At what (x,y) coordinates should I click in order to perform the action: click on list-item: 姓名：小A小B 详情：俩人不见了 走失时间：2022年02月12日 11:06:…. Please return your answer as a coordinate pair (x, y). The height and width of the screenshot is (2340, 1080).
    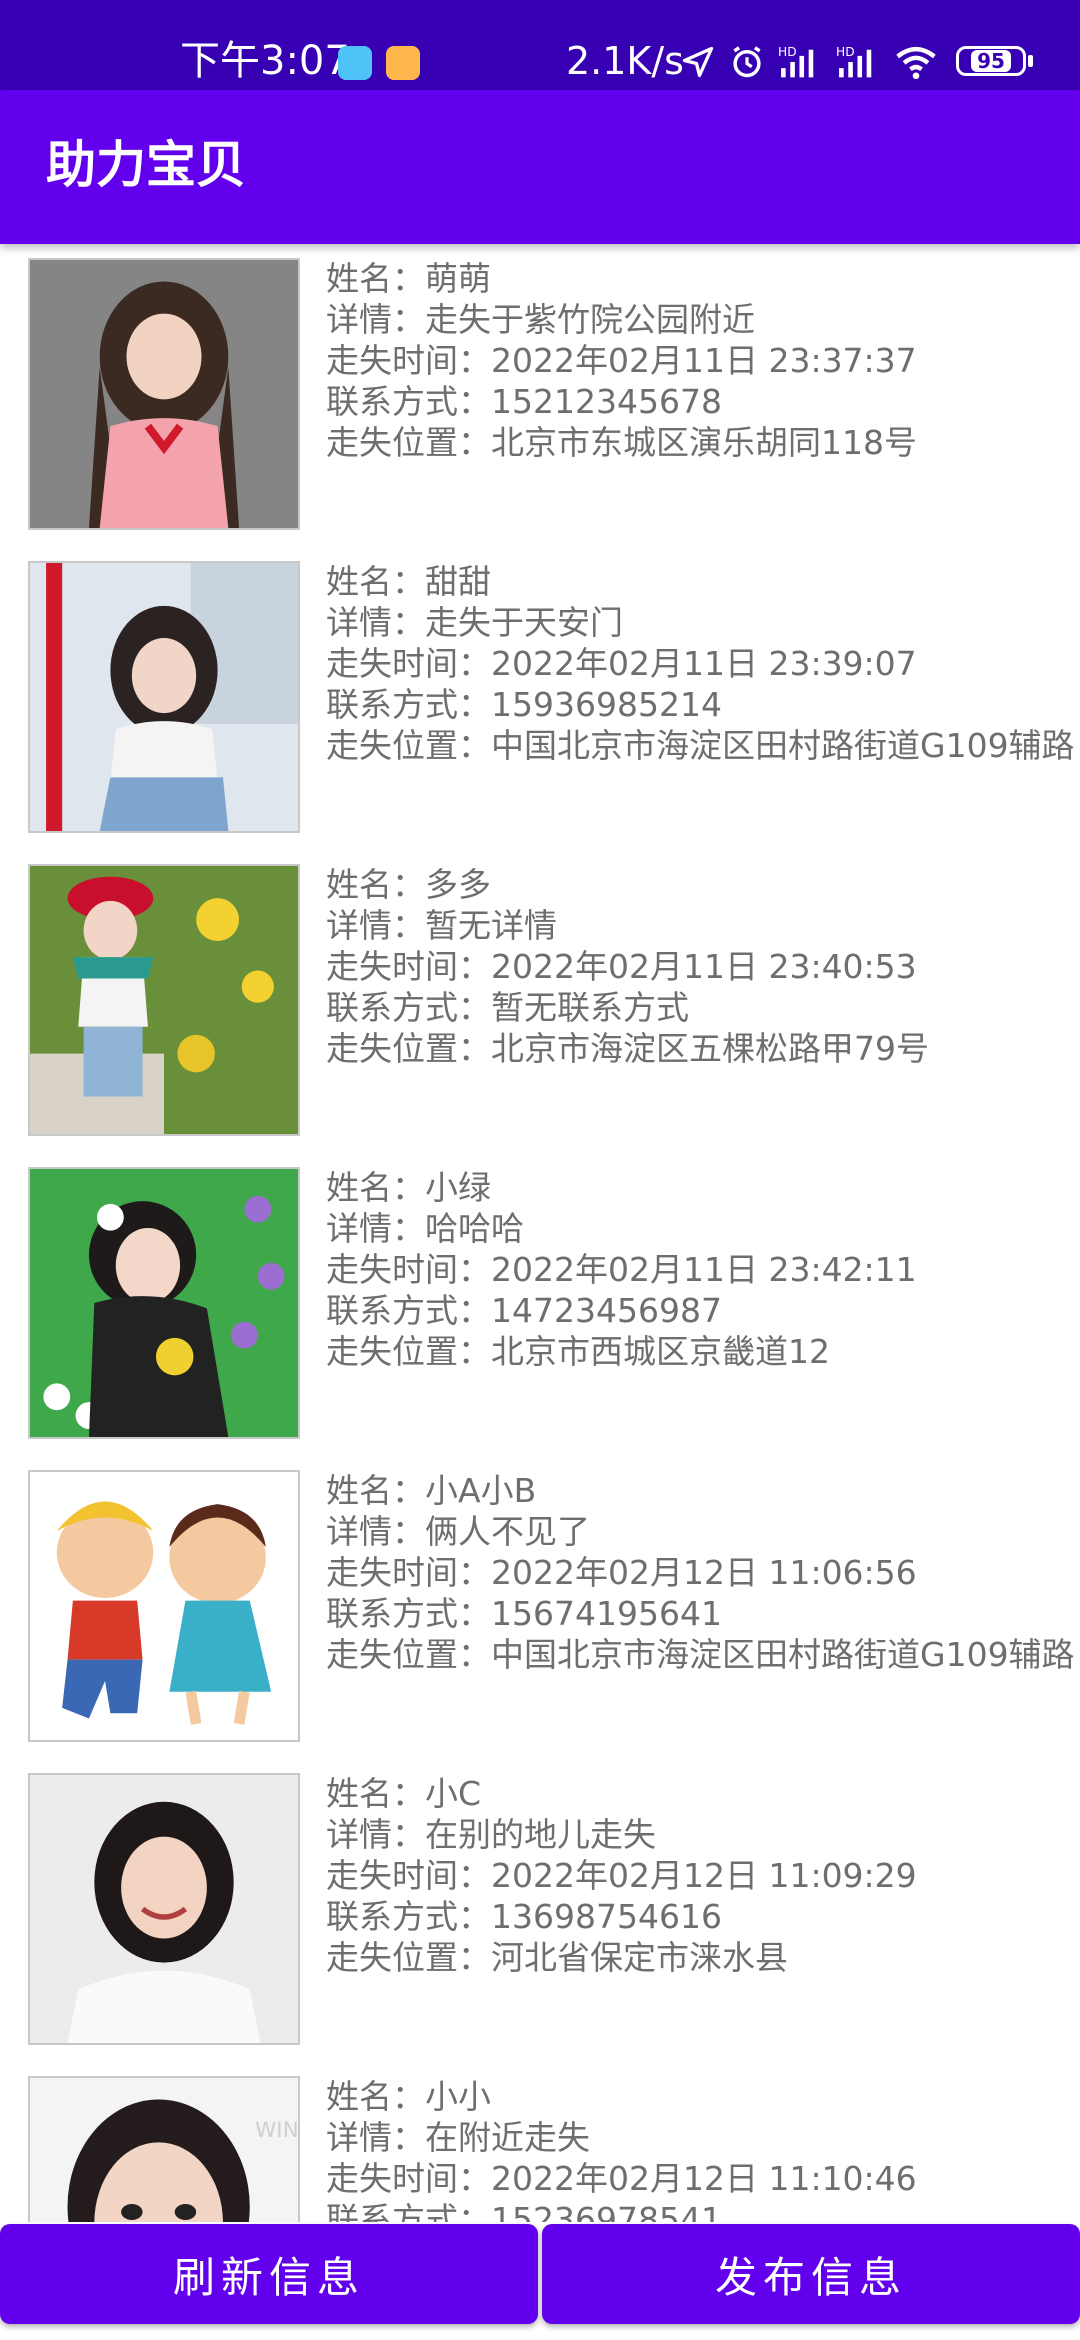
    Looking at the image, I should click on (540, 1607).